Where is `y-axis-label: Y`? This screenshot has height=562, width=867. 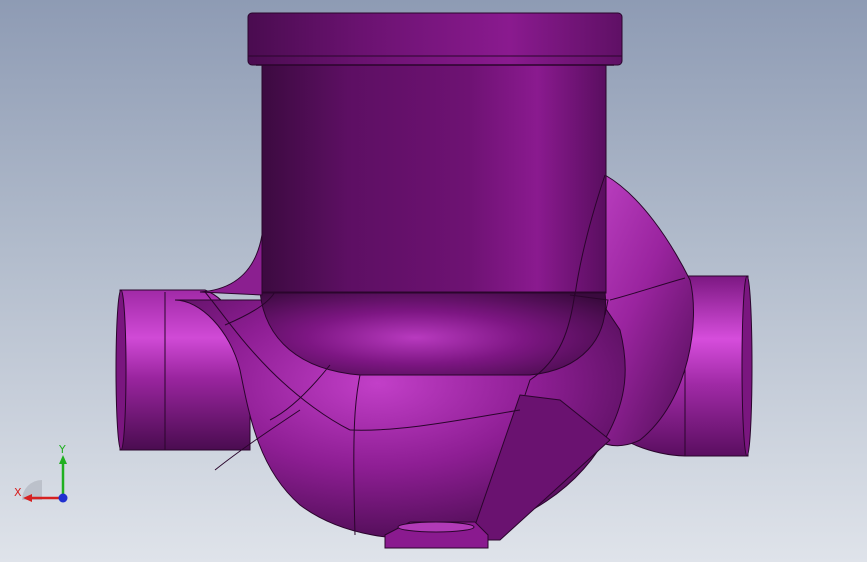
y-axis-label: Y is located at coordinates (62, 449).